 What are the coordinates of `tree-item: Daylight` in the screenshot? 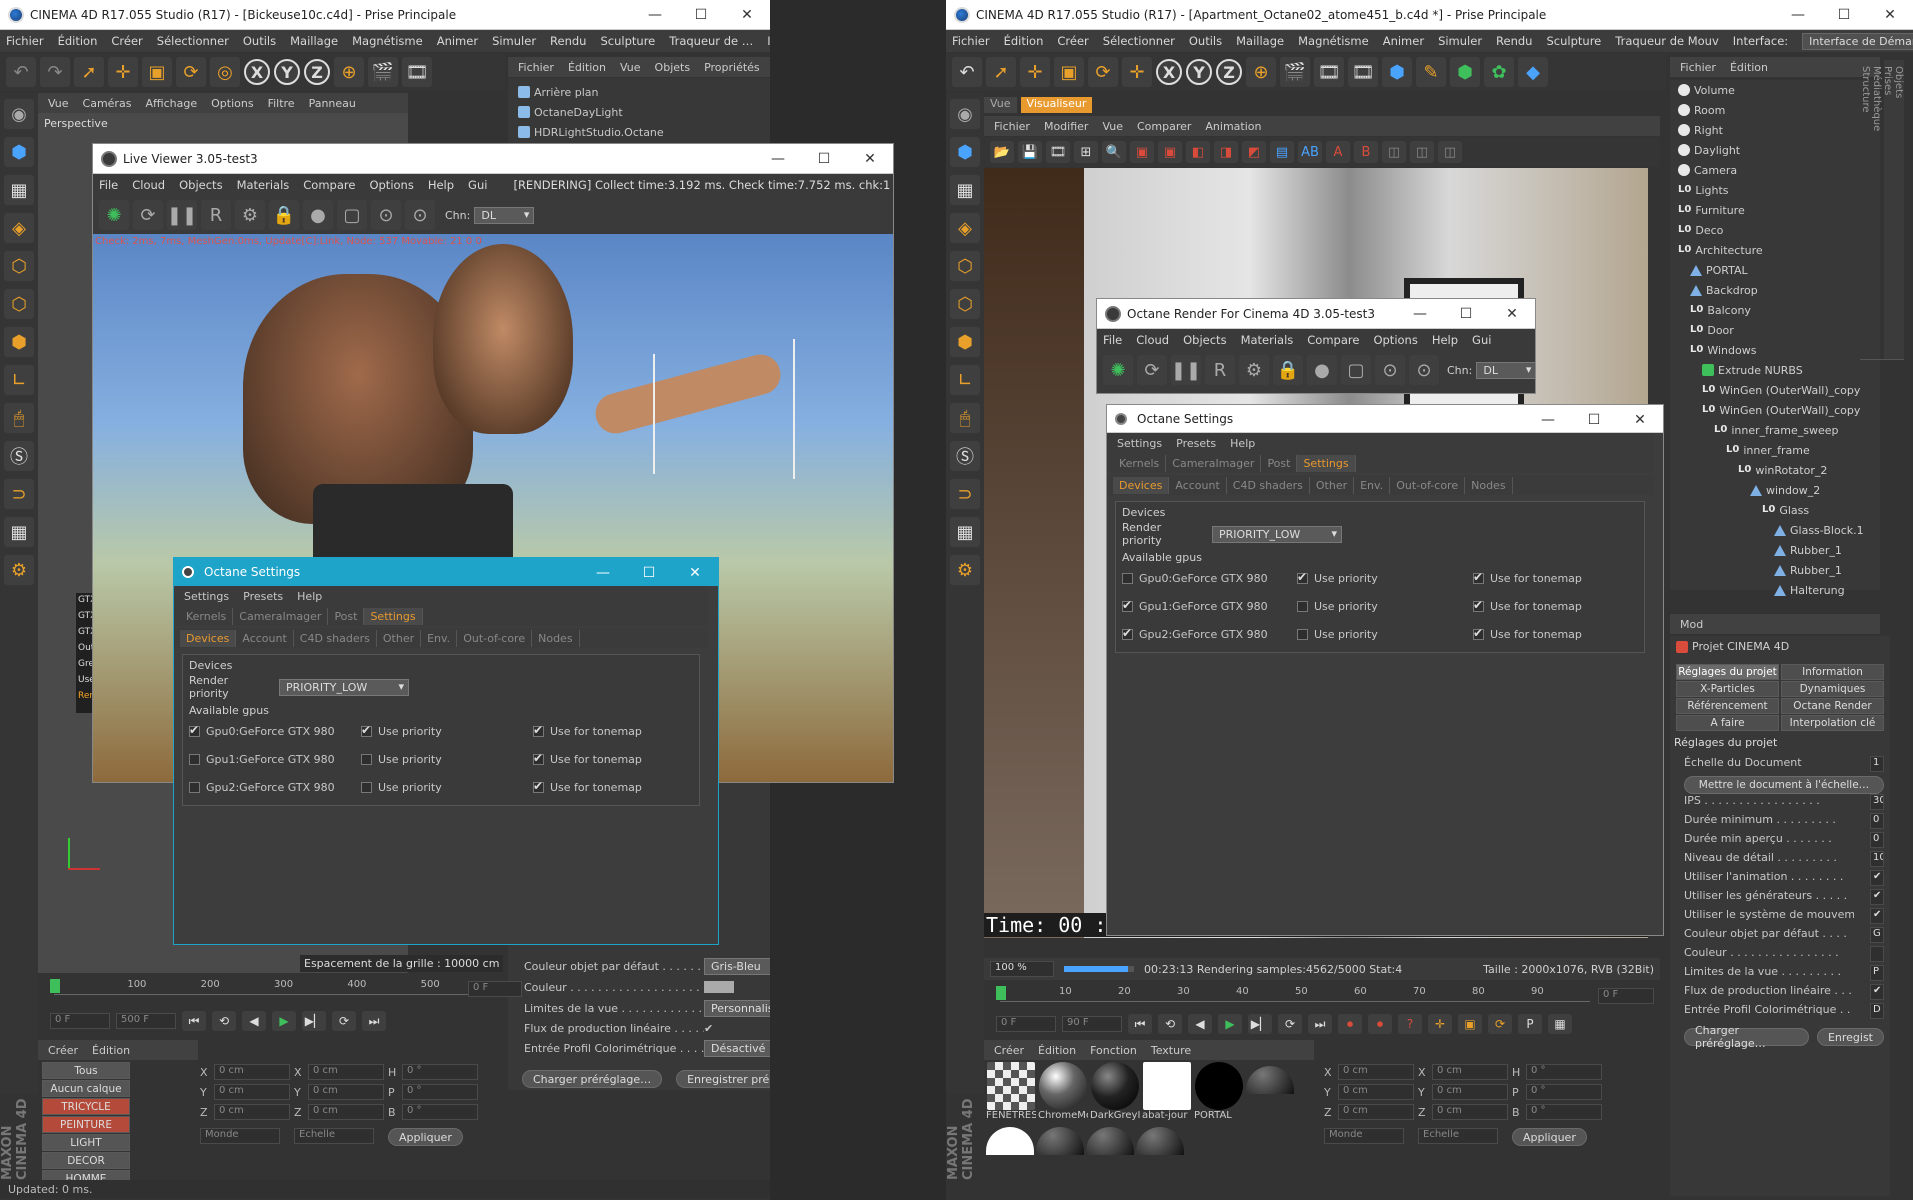 It's located at (1709, 150).